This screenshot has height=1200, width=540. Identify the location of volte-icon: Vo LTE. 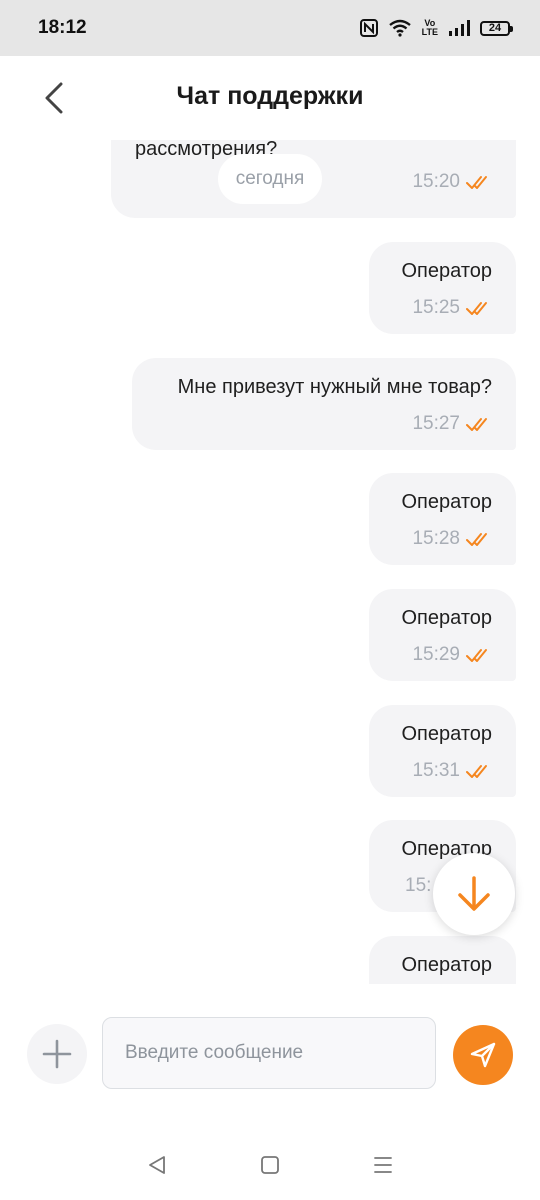
(429, 27).